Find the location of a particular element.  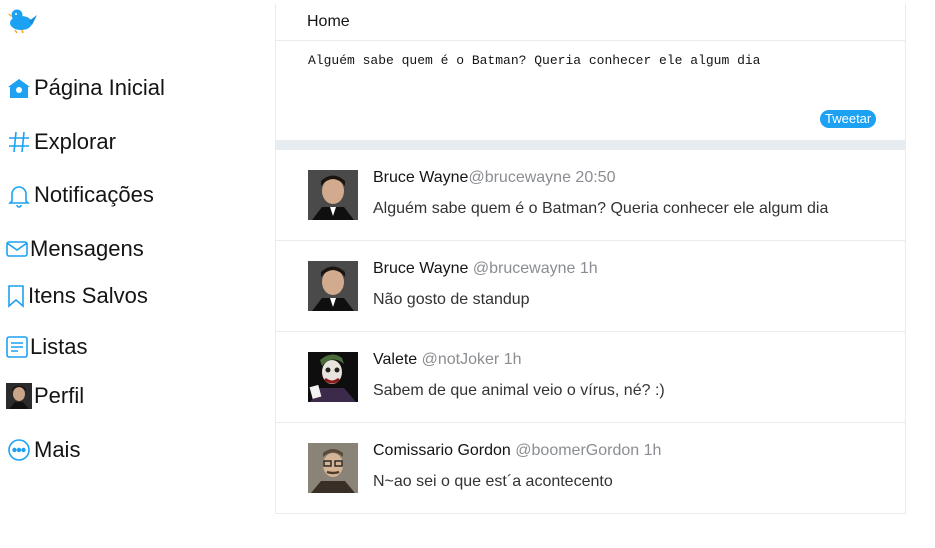

sidebar-item-label: Mais is located at coordinates (57, 449).